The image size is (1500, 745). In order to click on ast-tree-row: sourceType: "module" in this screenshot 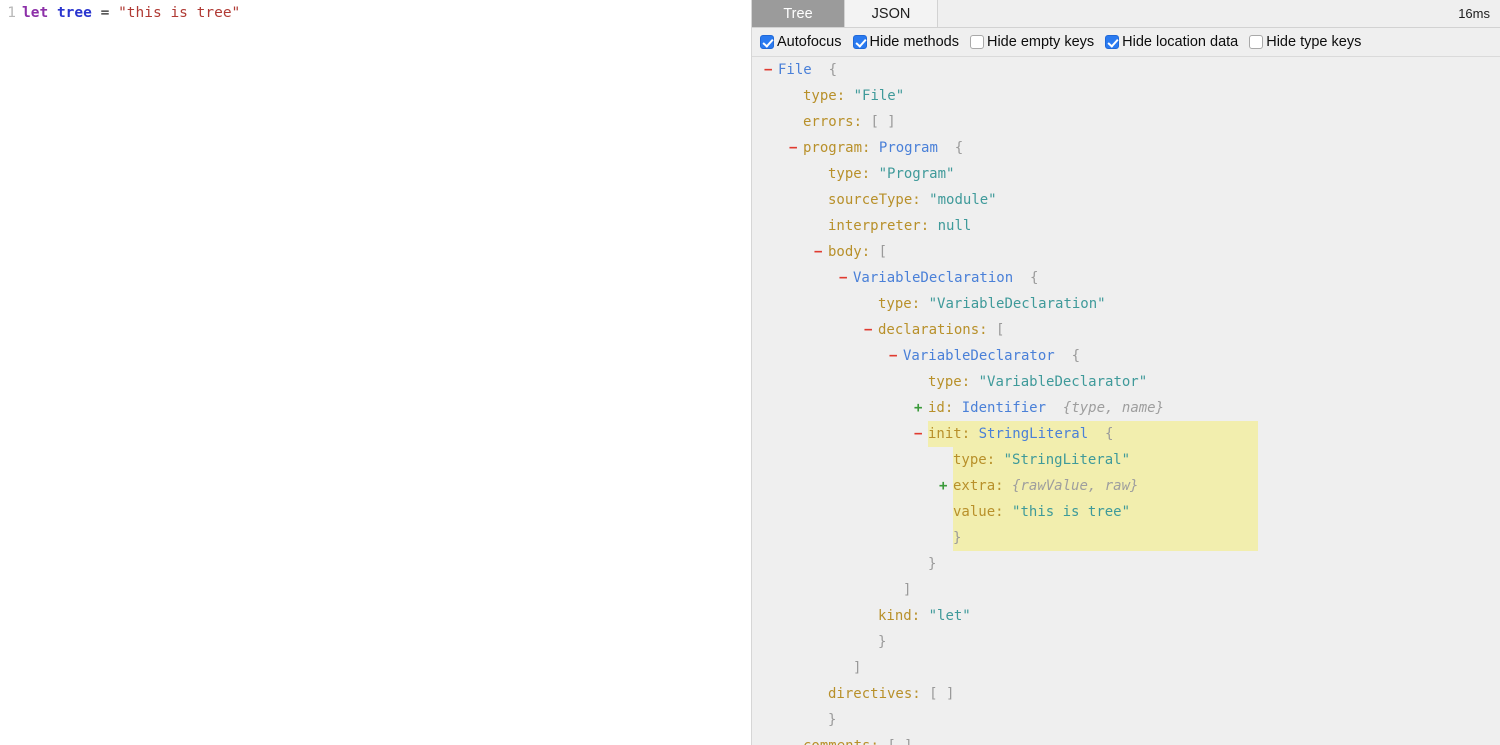, I will do `click(1126, 200)`.